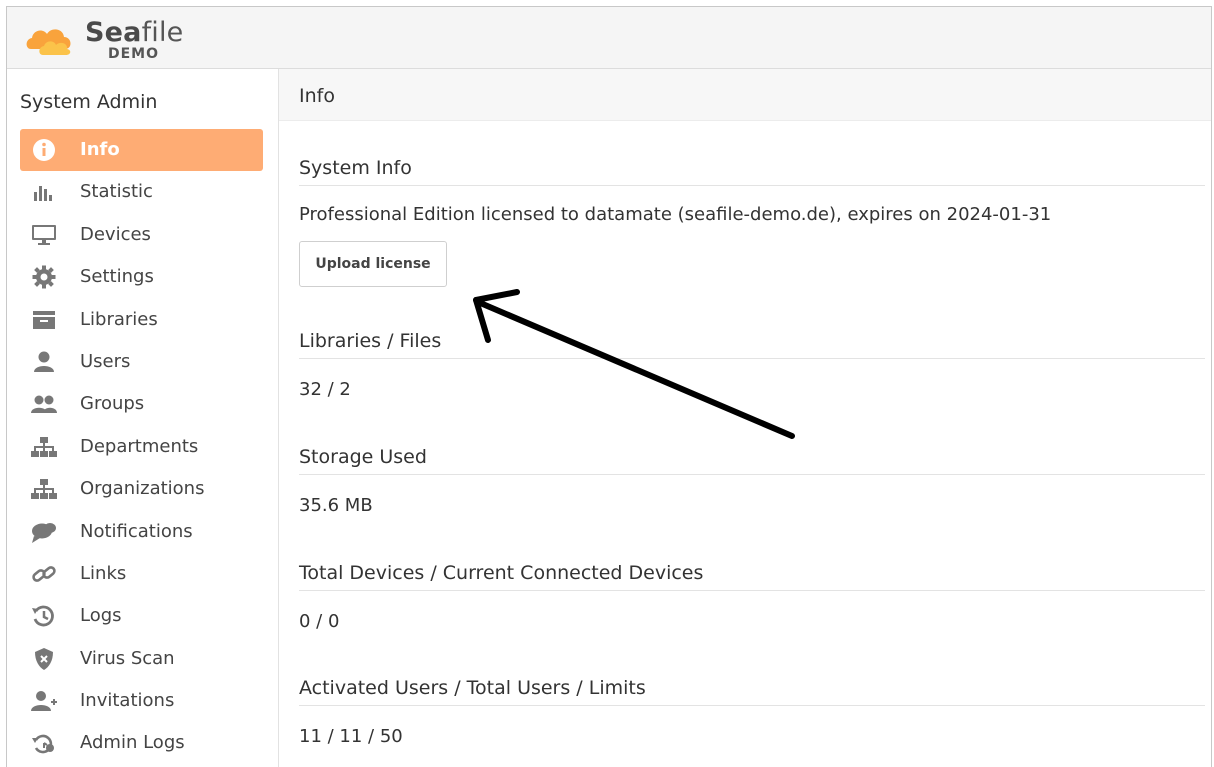 This screenshot has width=1214, height=767. What do you see at coordinates (112, 404) in the screenshot?
I see `sidebar-item-label: Groups` at bounding box center [112, 404].